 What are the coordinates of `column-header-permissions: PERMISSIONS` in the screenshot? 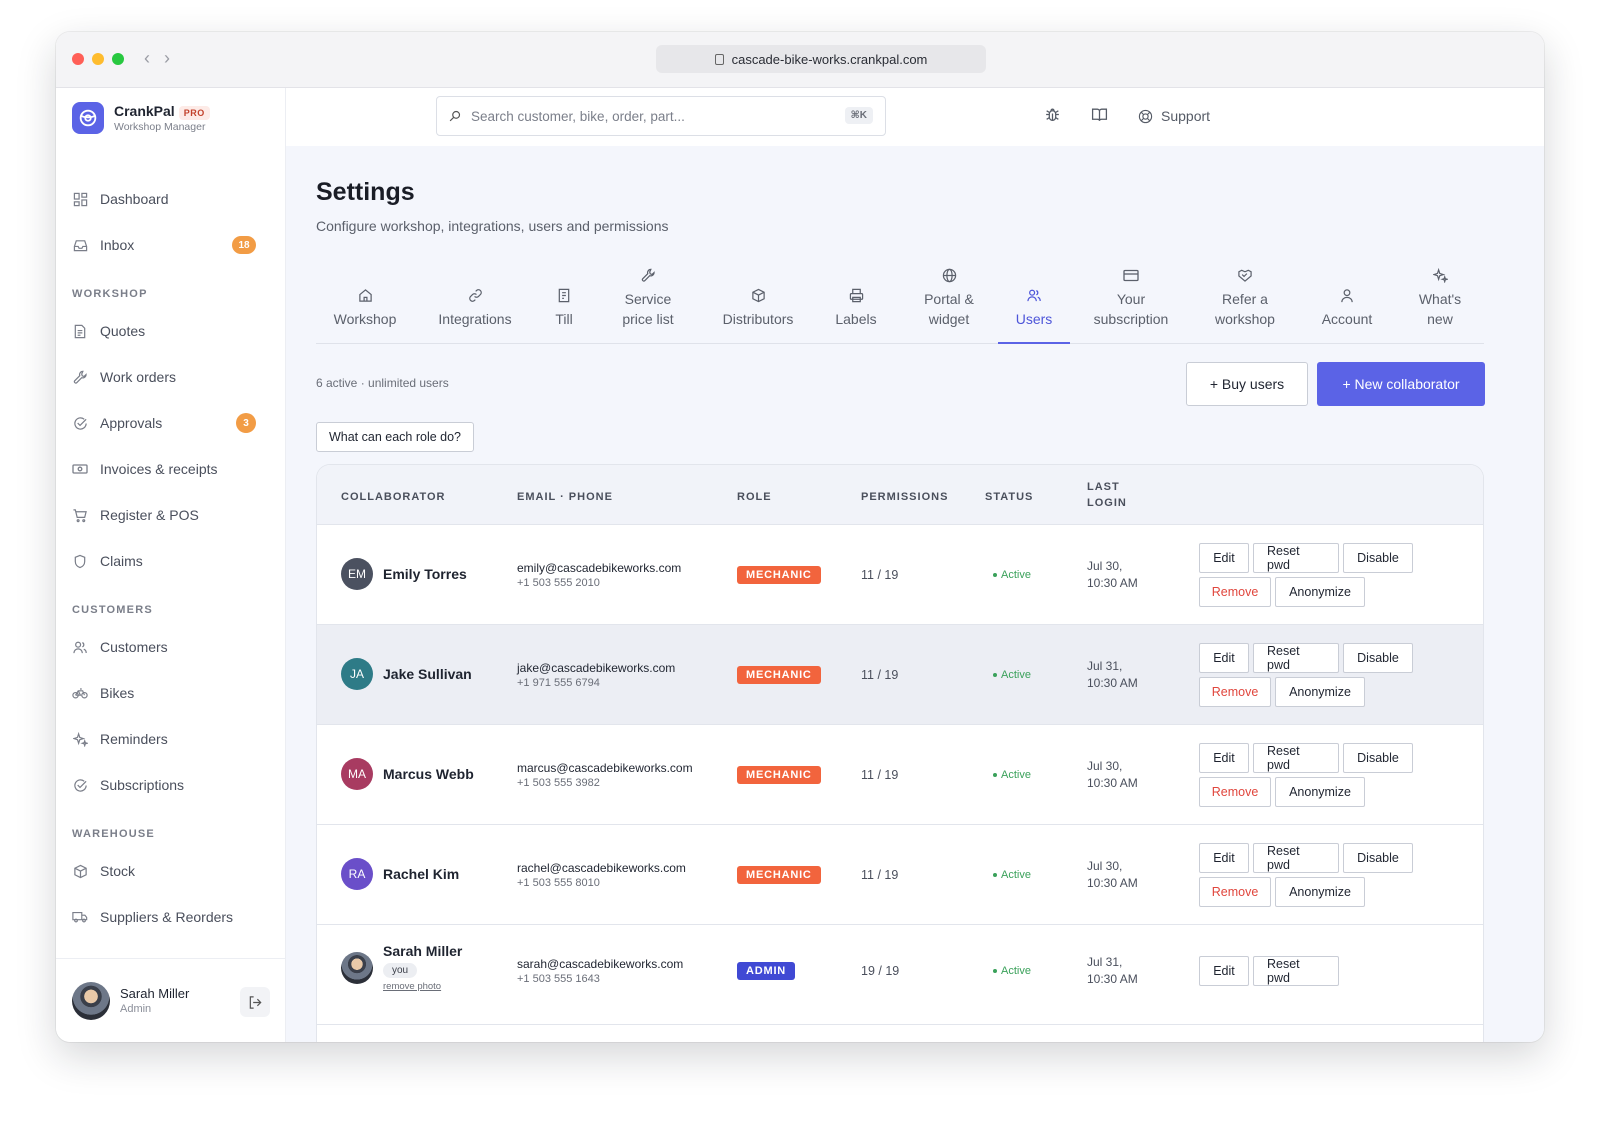 It's located at (905, 497).